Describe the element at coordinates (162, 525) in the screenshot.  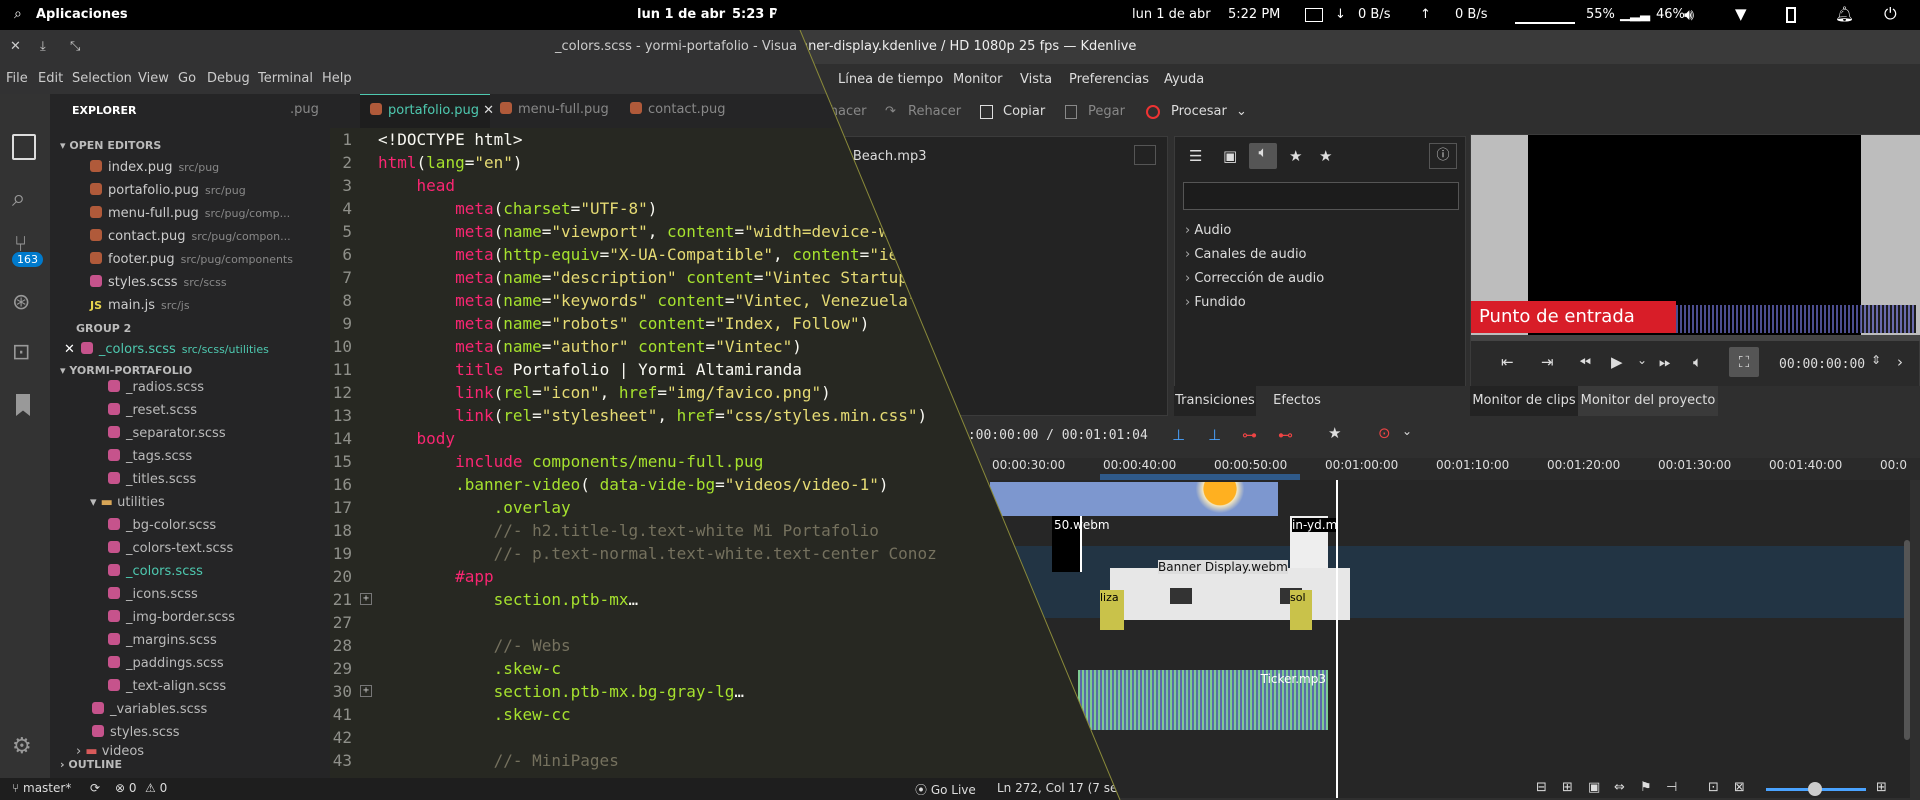
I see `tree-file: _bg-color.scss` at that location.